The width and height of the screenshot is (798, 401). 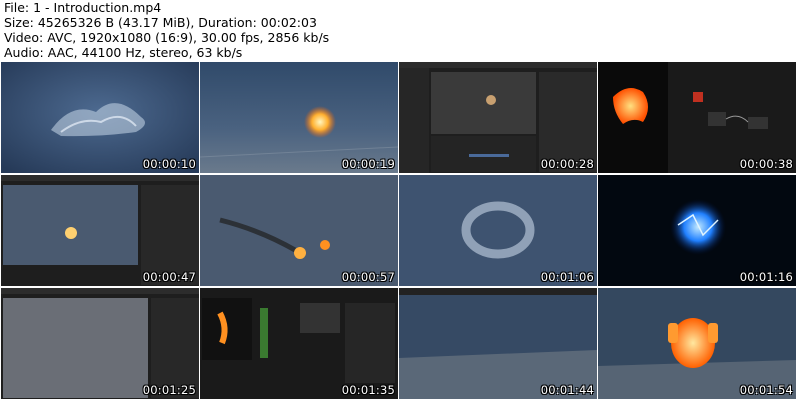 I want to click on thumbnail-8: 00:01:16, so click(x=697, y=230).